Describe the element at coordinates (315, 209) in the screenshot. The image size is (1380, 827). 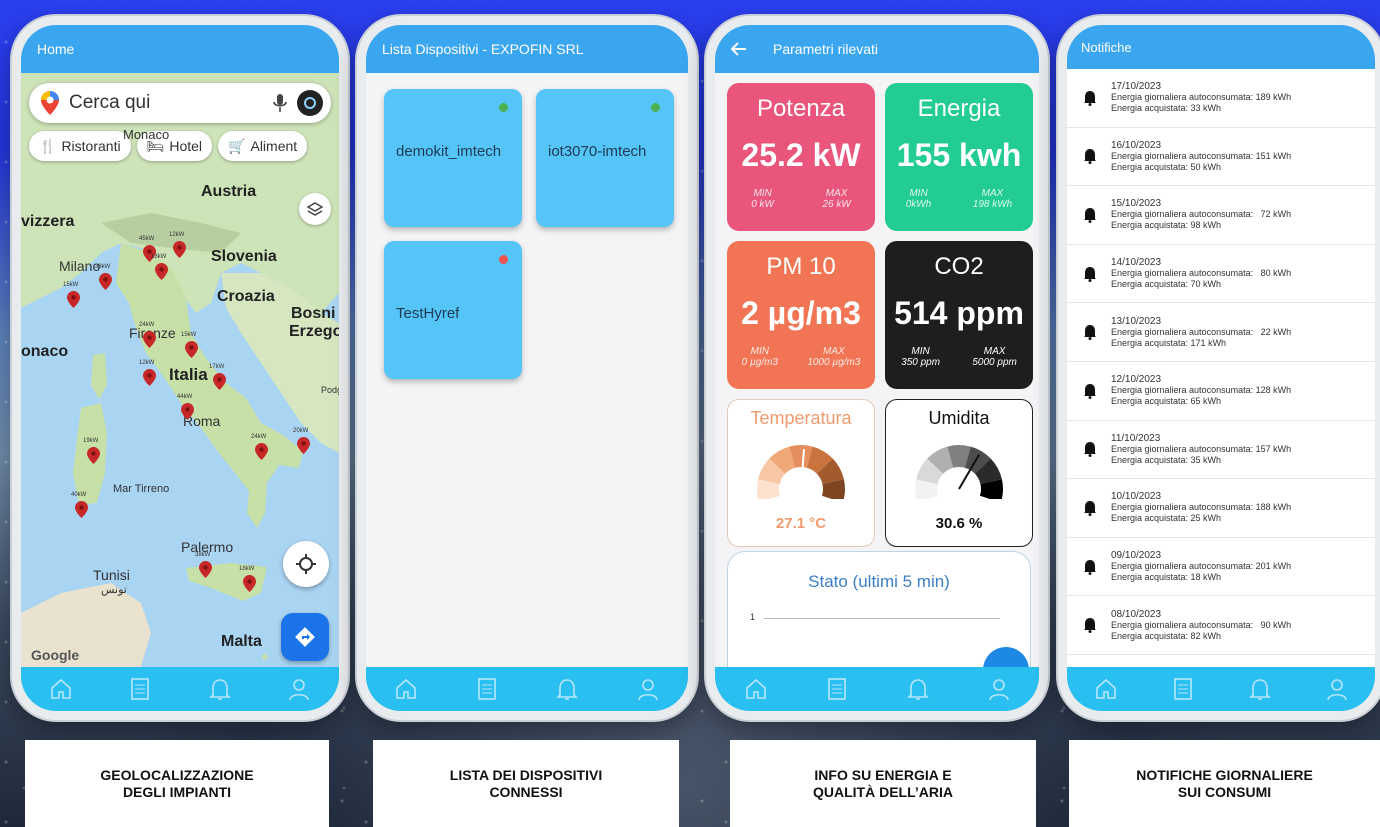
I see `layers-button` at that location.